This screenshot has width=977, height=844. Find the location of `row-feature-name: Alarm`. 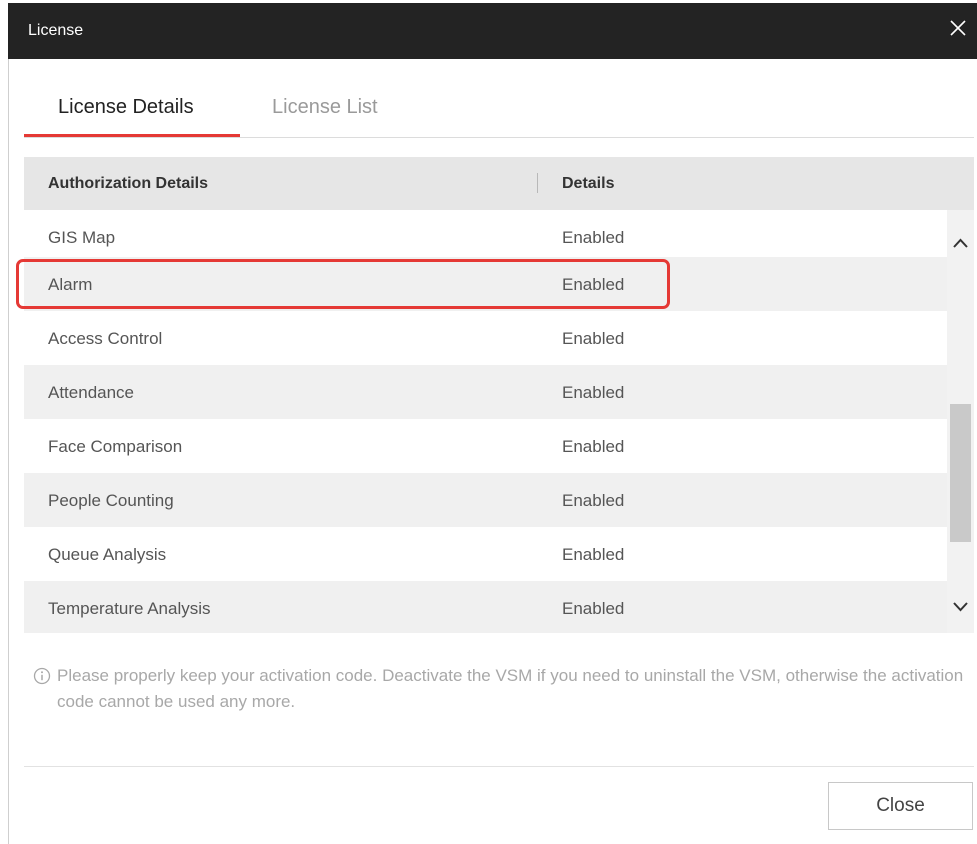

row-feature-name: Alarm is located at coordinates (70, 284).